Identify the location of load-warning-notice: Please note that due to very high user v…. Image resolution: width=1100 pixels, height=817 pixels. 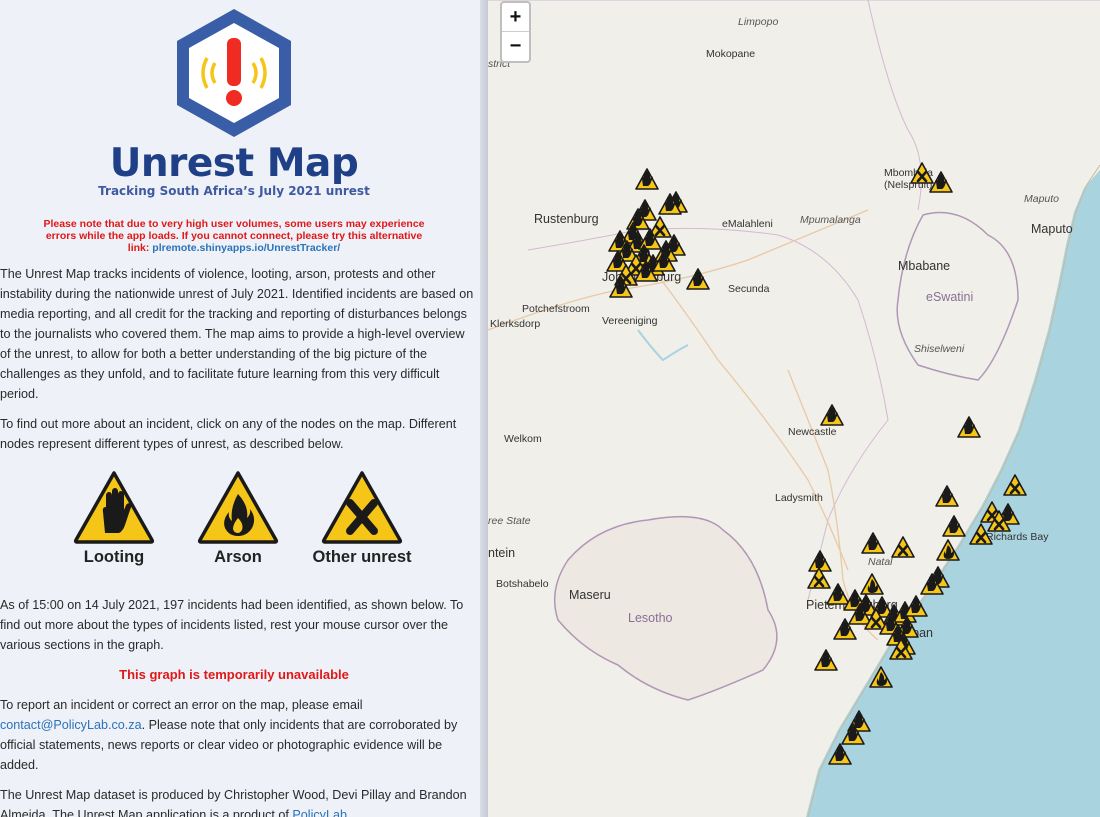
(234, 236).